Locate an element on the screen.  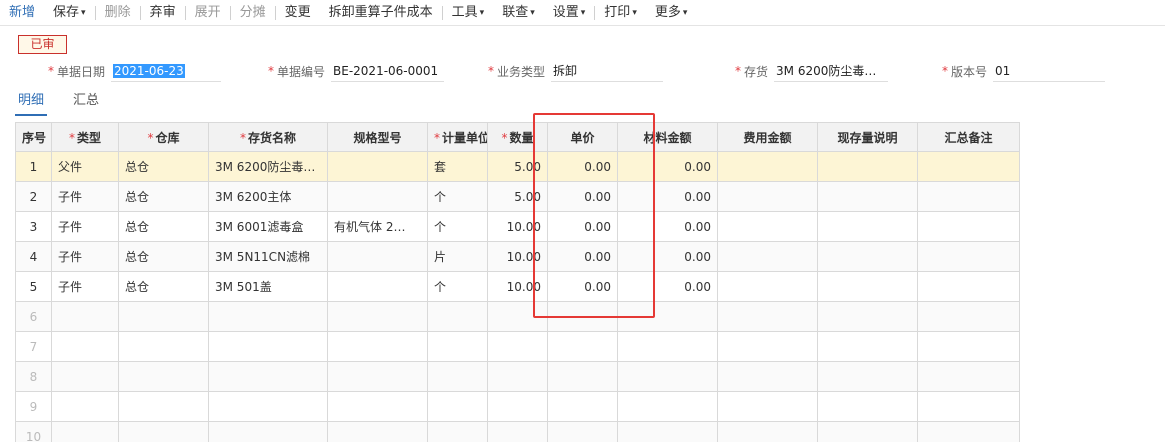
table-row-empty: 8 is located at coordinates (517, 376).